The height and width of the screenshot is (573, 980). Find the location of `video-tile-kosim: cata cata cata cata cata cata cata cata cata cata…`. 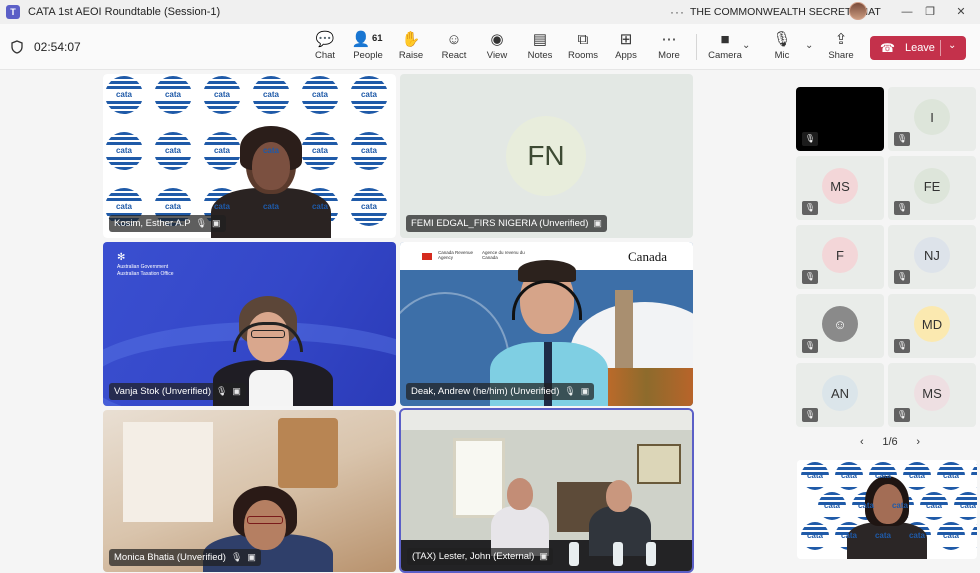

video-tile-kosim: cata cata cata cata cata cata cata cata cata cata… is located at coordinates (249, 156).